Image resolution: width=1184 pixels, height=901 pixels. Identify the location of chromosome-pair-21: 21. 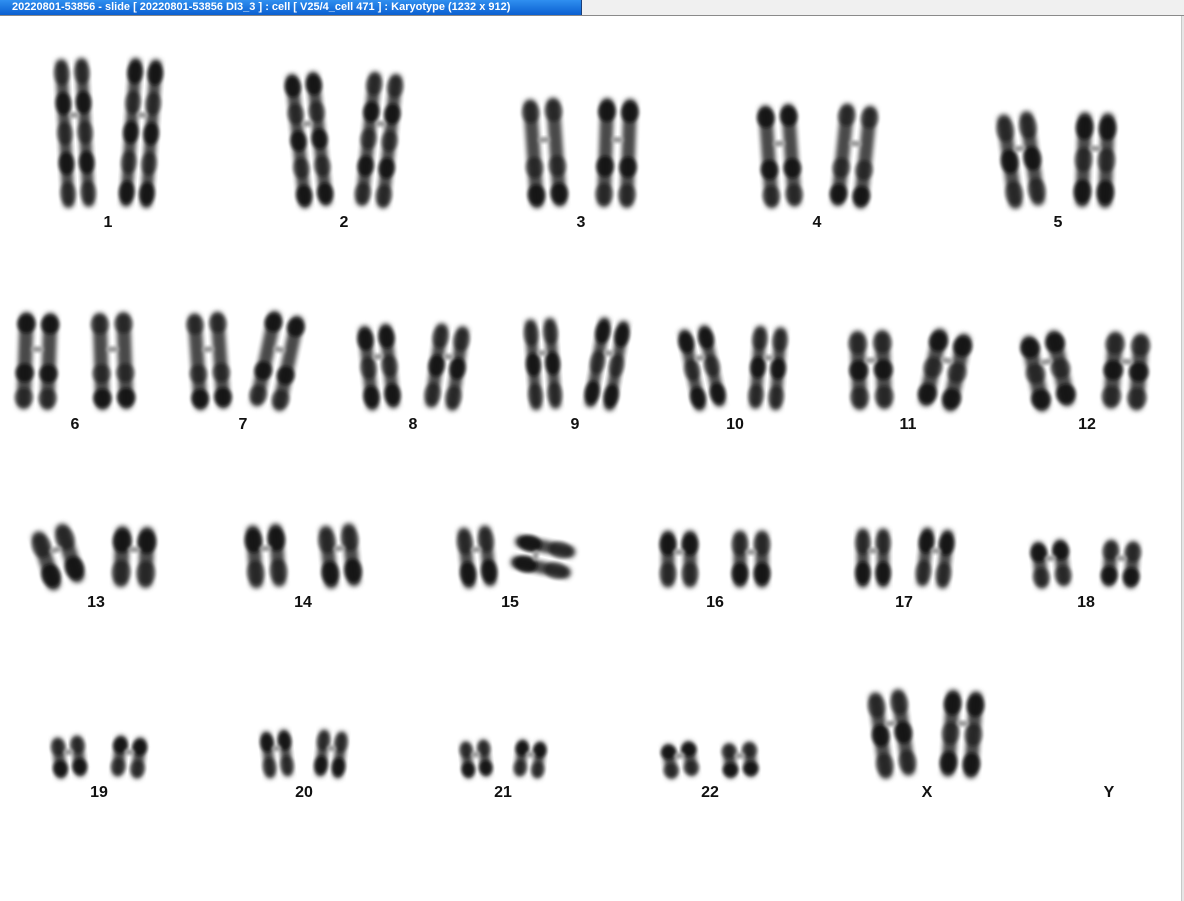
(503, 762).